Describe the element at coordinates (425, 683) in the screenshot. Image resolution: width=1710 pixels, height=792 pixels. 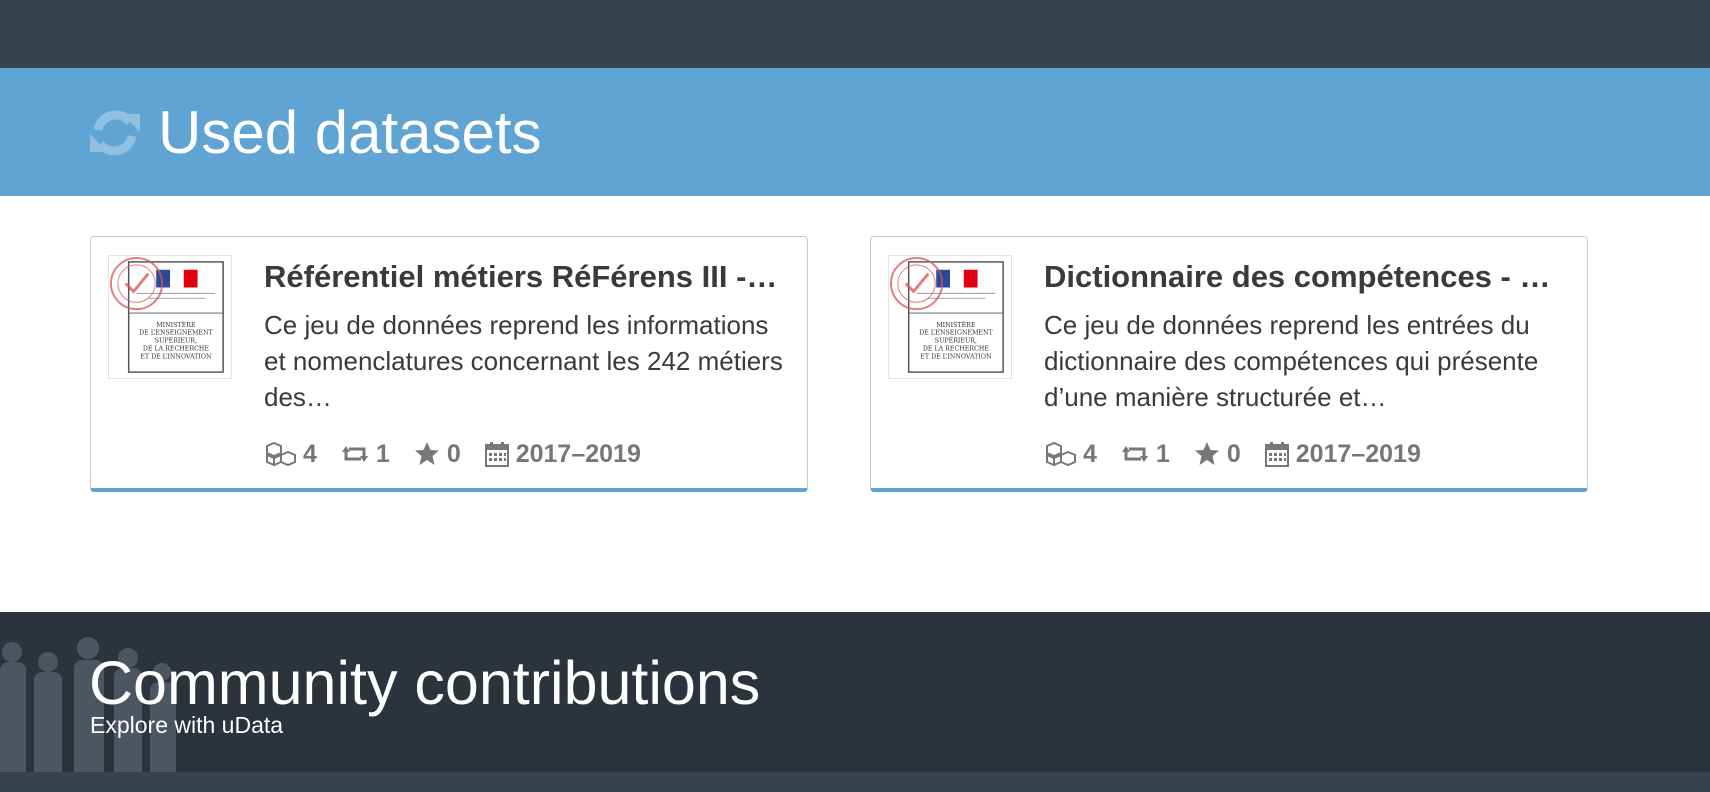
I see `community-title: Community contributions` at that location.